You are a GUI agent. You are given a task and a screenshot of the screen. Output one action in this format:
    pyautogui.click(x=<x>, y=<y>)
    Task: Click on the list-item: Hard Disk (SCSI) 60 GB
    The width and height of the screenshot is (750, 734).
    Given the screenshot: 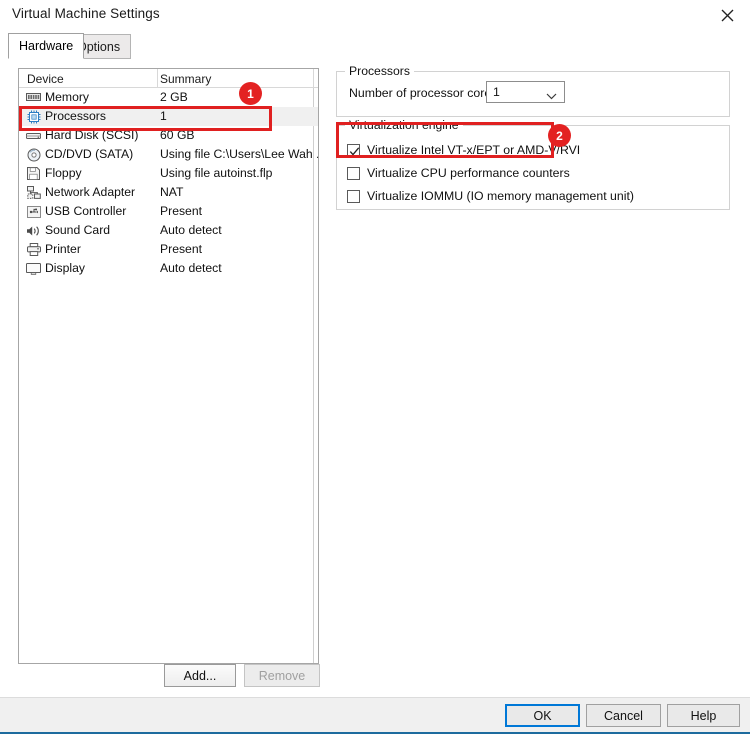 What is the action you would take?
    pyautogui.click(x=168, y=135)
    